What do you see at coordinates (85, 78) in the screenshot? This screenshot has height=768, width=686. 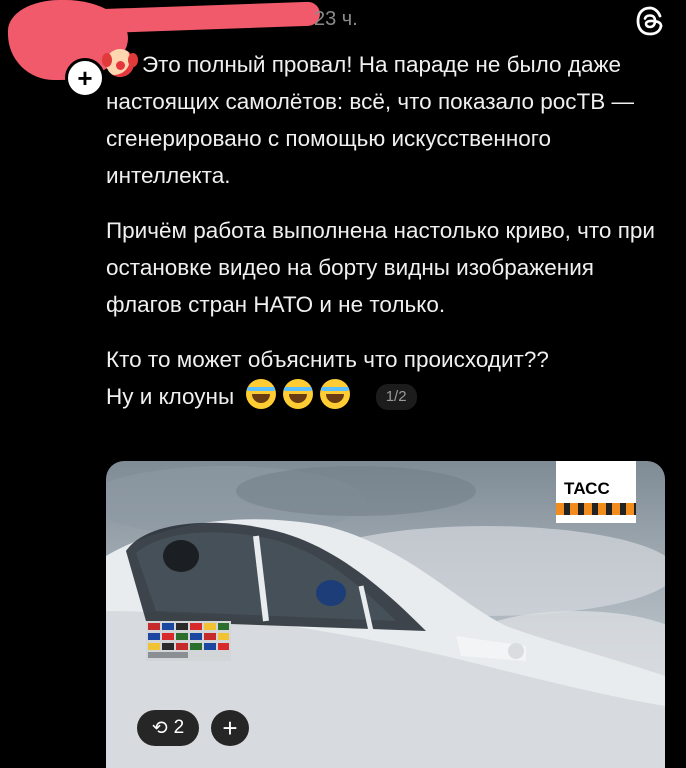 I see `follow-button: +` at bounding box center [85, 78].